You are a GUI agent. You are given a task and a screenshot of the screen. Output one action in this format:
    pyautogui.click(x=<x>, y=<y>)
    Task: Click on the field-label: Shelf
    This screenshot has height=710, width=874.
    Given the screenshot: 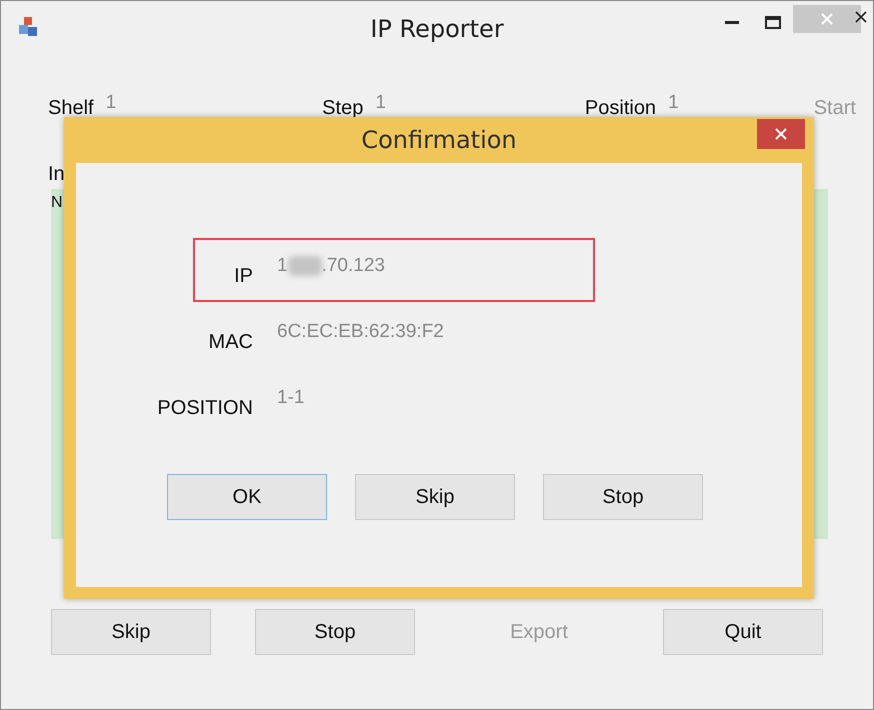 What is the action you would take?
    pyautogui.click(x=71, y=108)
    